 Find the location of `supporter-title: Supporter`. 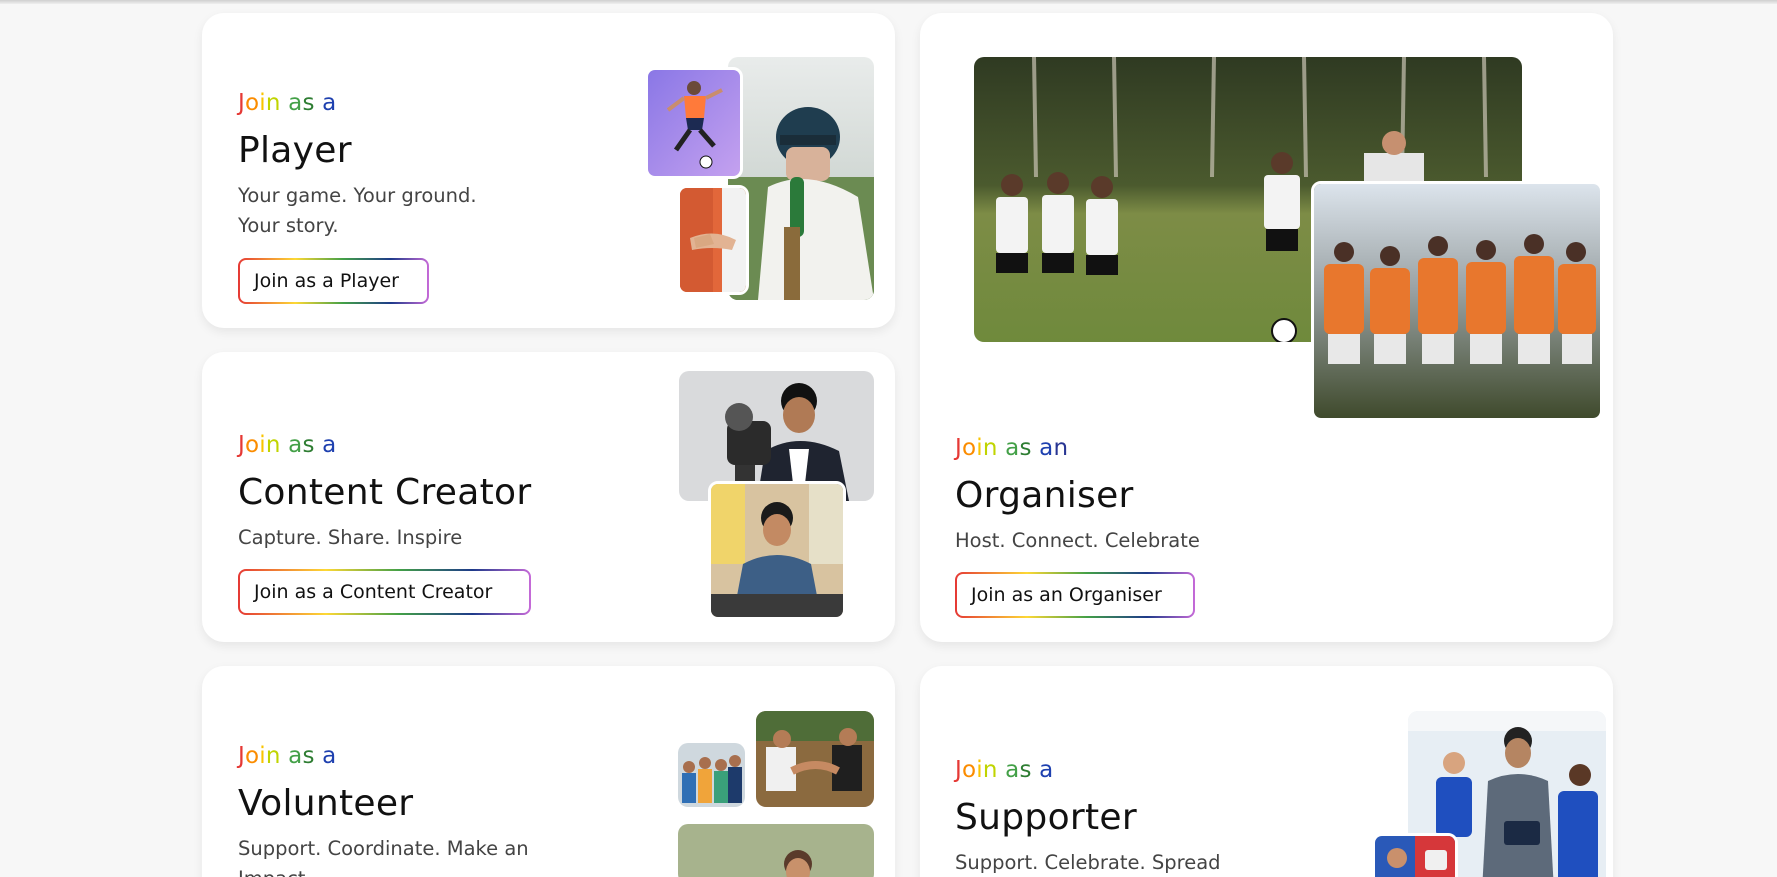

supporter-title: Supporter is located at coordinates (1046, 817).